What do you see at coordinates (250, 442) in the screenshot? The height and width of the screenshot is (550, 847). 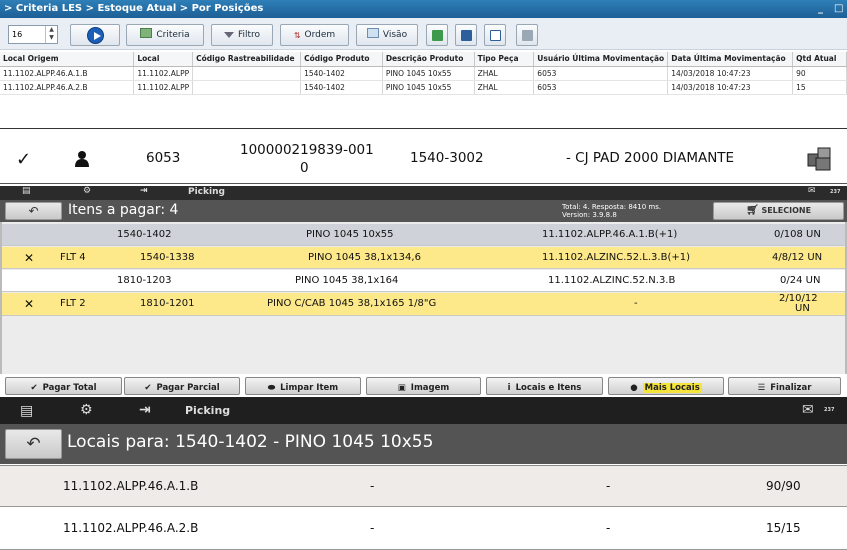 I see `locations-title: Locais para: 1540-1402 - PINO 1045 10x55` at bounding box center [250, 442].